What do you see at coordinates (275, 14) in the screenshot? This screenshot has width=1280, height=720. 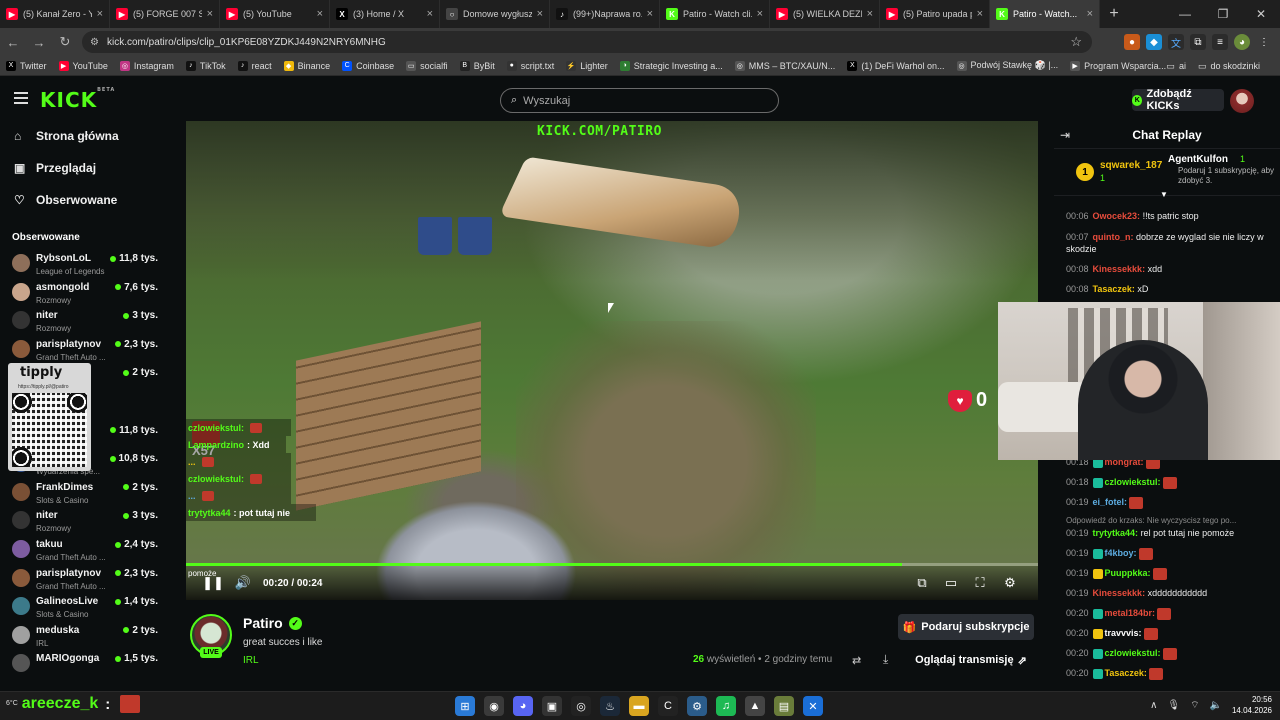 I see `browser-tab: ▶ (5) YouTube ×` at bounding box center [275, 14].